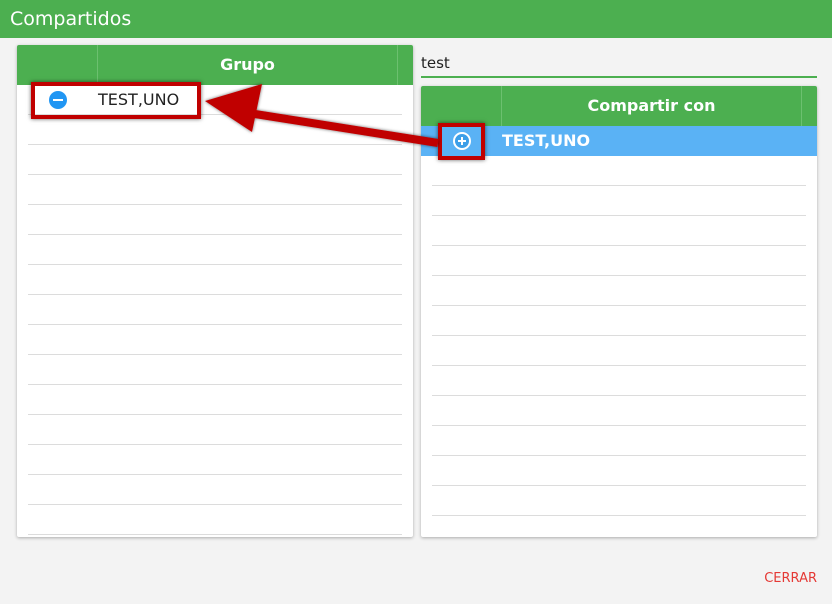 This screenshot has width=832, height=604. What do you see at coordinates (619, 65) in the screenshot?
I see `search-input` at bounding box center [619, 65].